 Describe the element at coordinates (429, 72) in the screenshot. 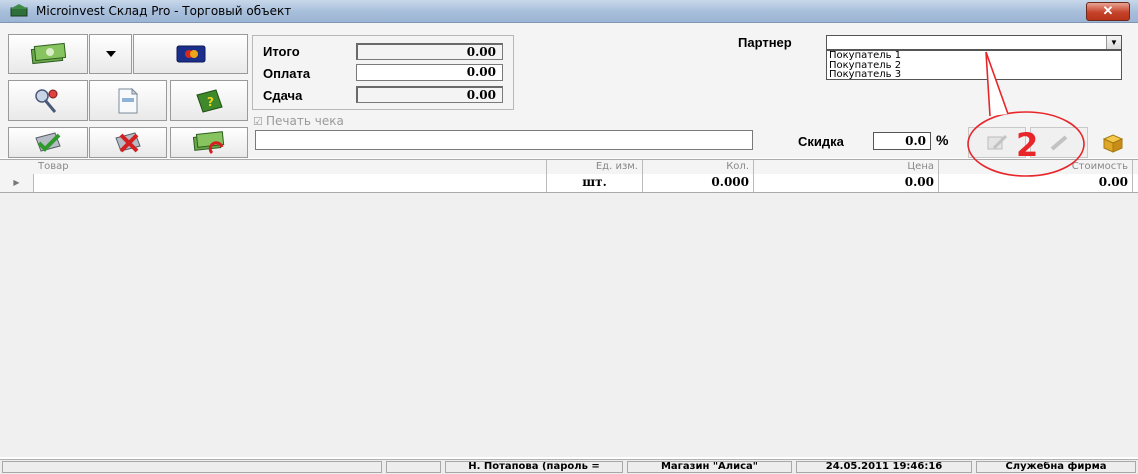

I see `payment-input: 0.00` at that location.